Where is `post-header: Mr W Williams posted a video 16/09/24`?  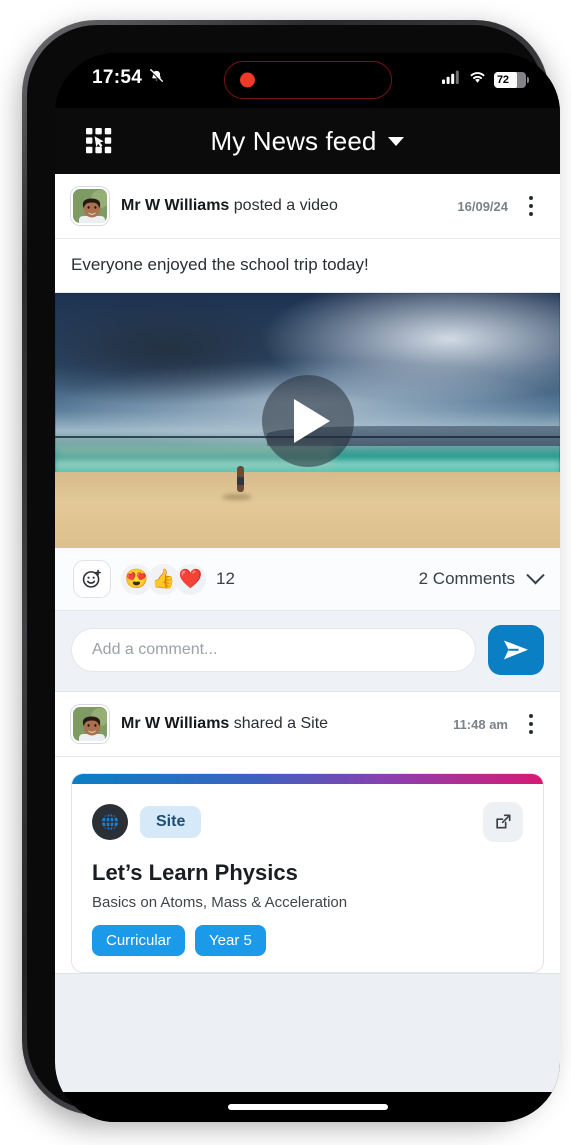
post-header: Mr W Williams posted a video 16/09/24 is located at coordinates (307, 206).